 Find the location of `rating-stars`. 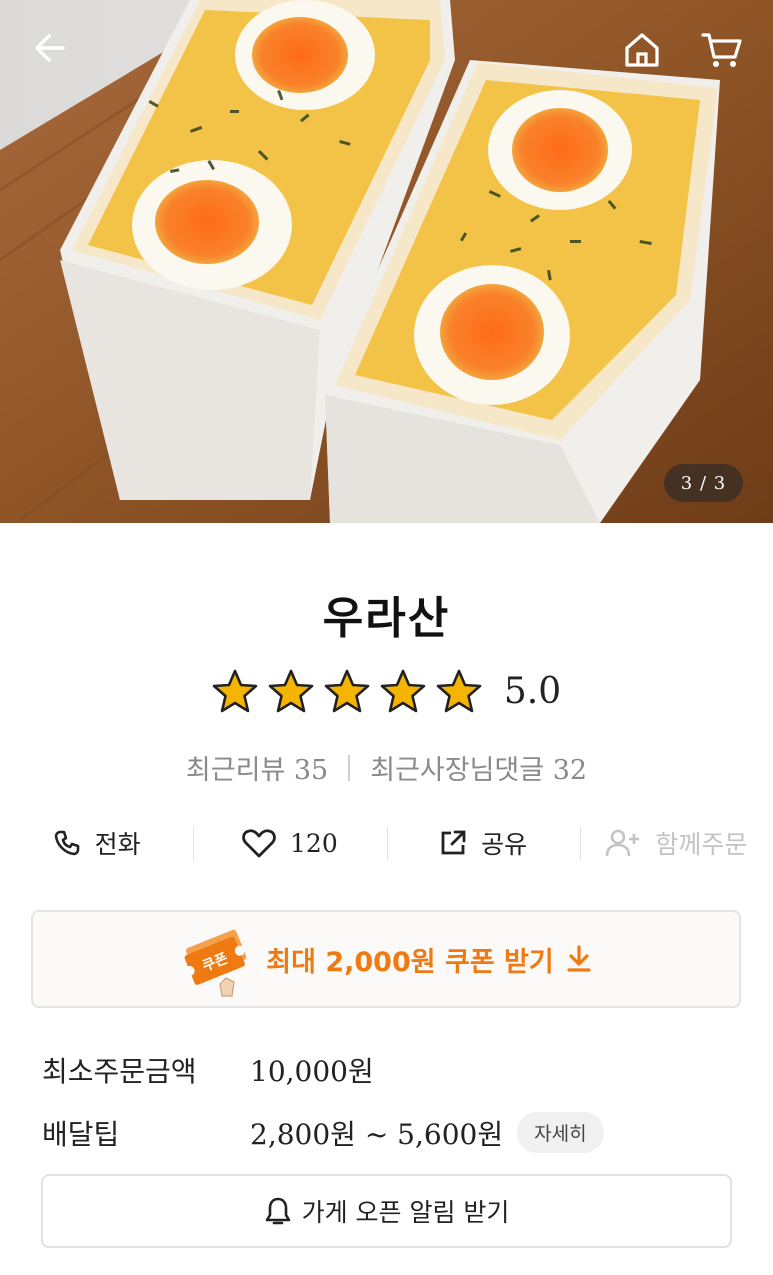

rating-stars is located at coordinates (347, 691).